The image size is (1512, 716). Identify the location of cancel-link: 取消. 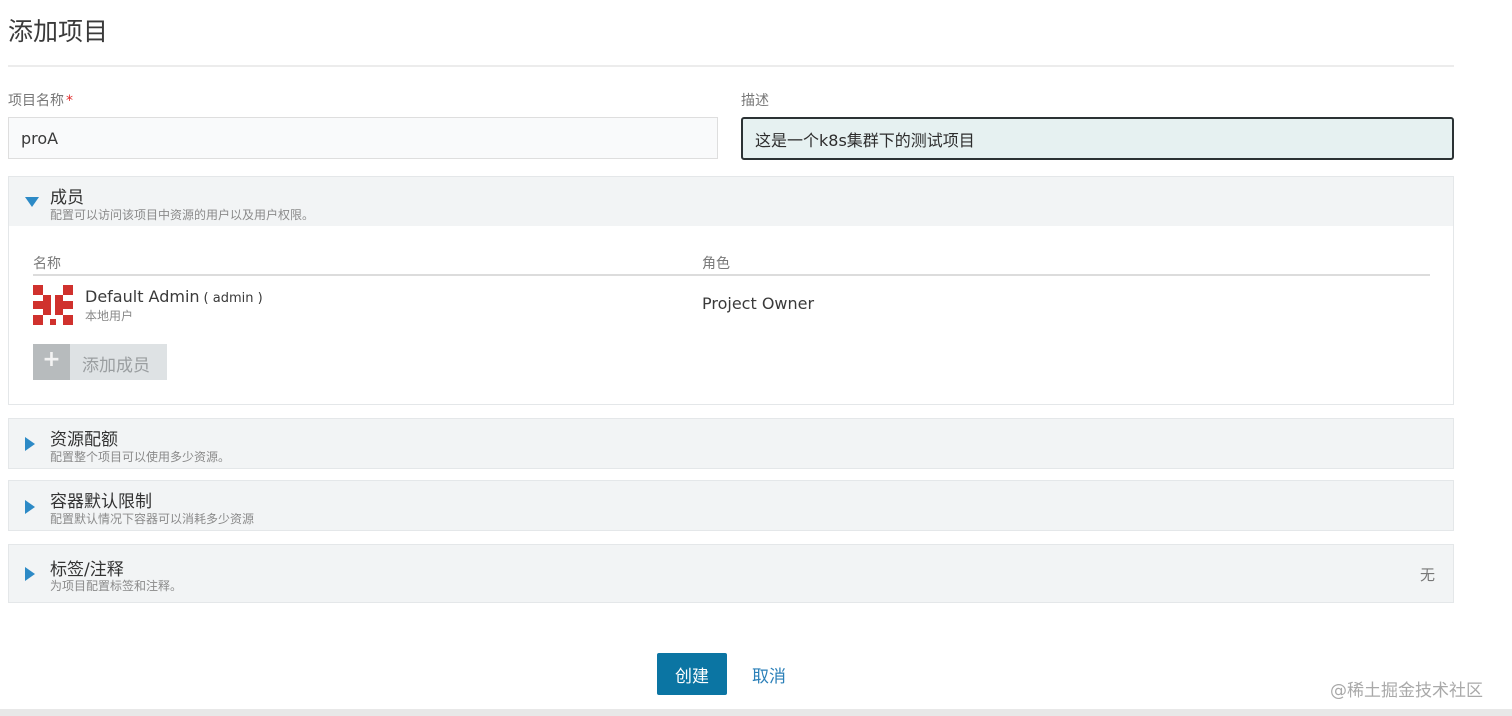
(769, 674).